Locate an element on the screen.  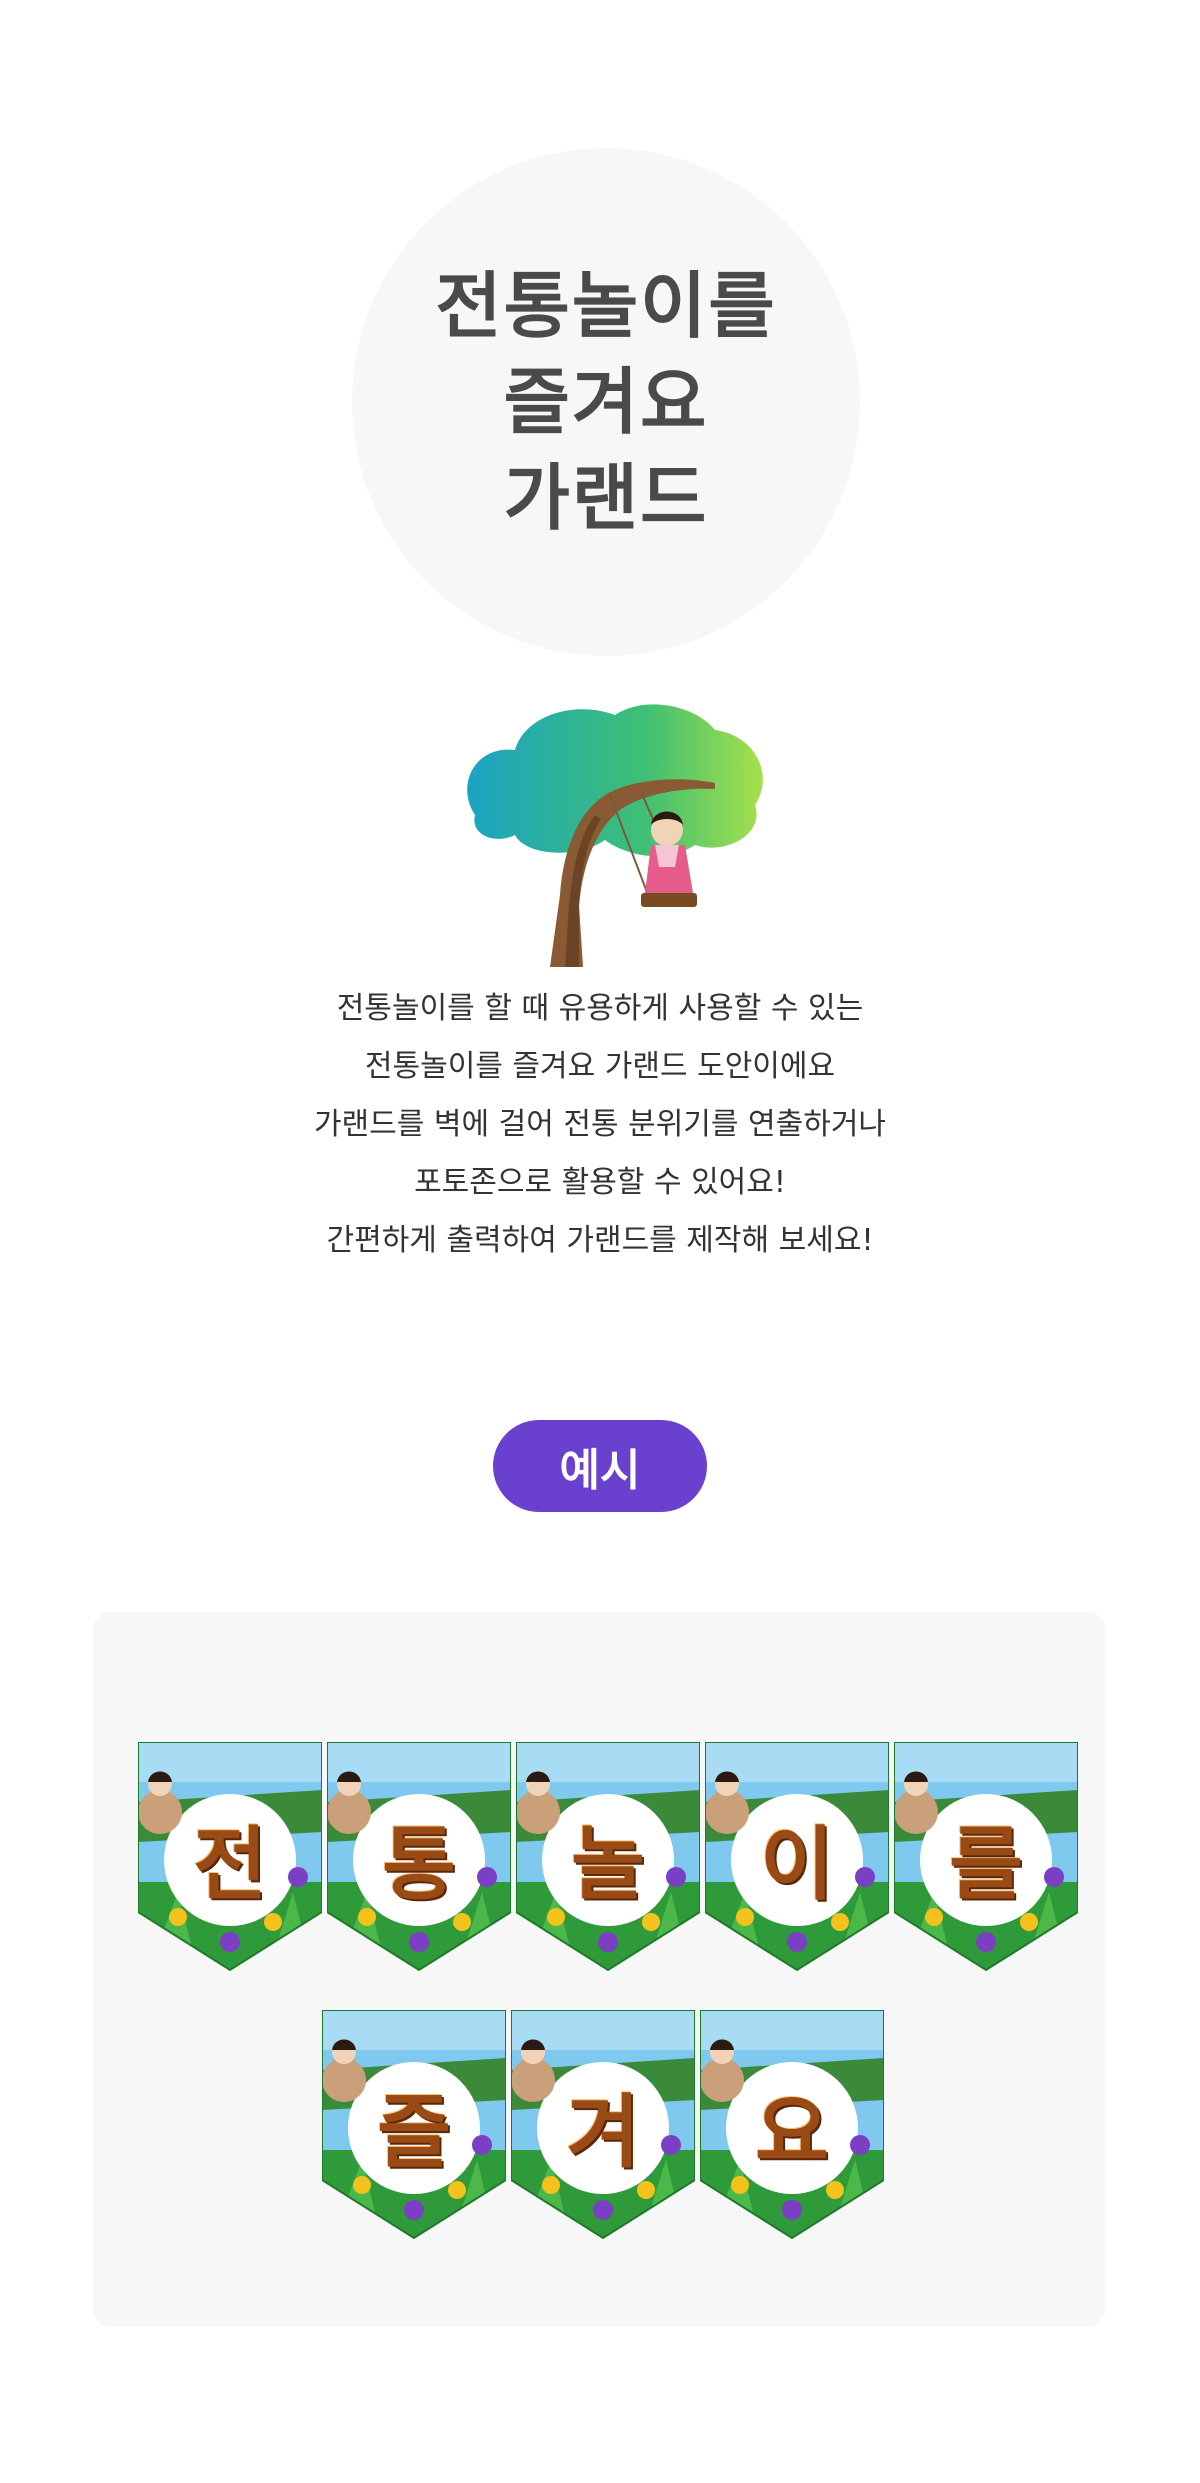
garland-pennant: 이 is located at coordinates (797, 1857).